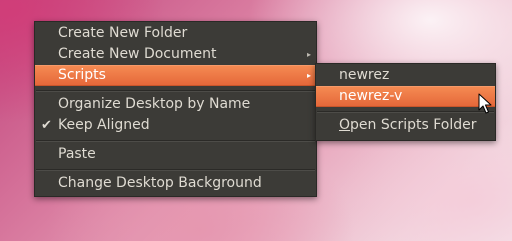 This screenshot has height=241, width=512. Describe the element at coordinates (405, 75) in the screenshot. I see `submenu-item-newrez: newrez` at that location.